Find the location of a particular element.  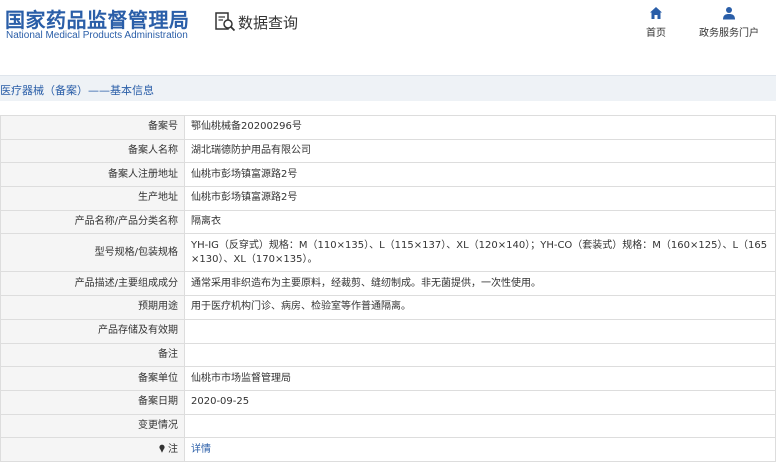

section-title: 医疗器械（备案）——基本信息 is located at coordinates (77, 90).